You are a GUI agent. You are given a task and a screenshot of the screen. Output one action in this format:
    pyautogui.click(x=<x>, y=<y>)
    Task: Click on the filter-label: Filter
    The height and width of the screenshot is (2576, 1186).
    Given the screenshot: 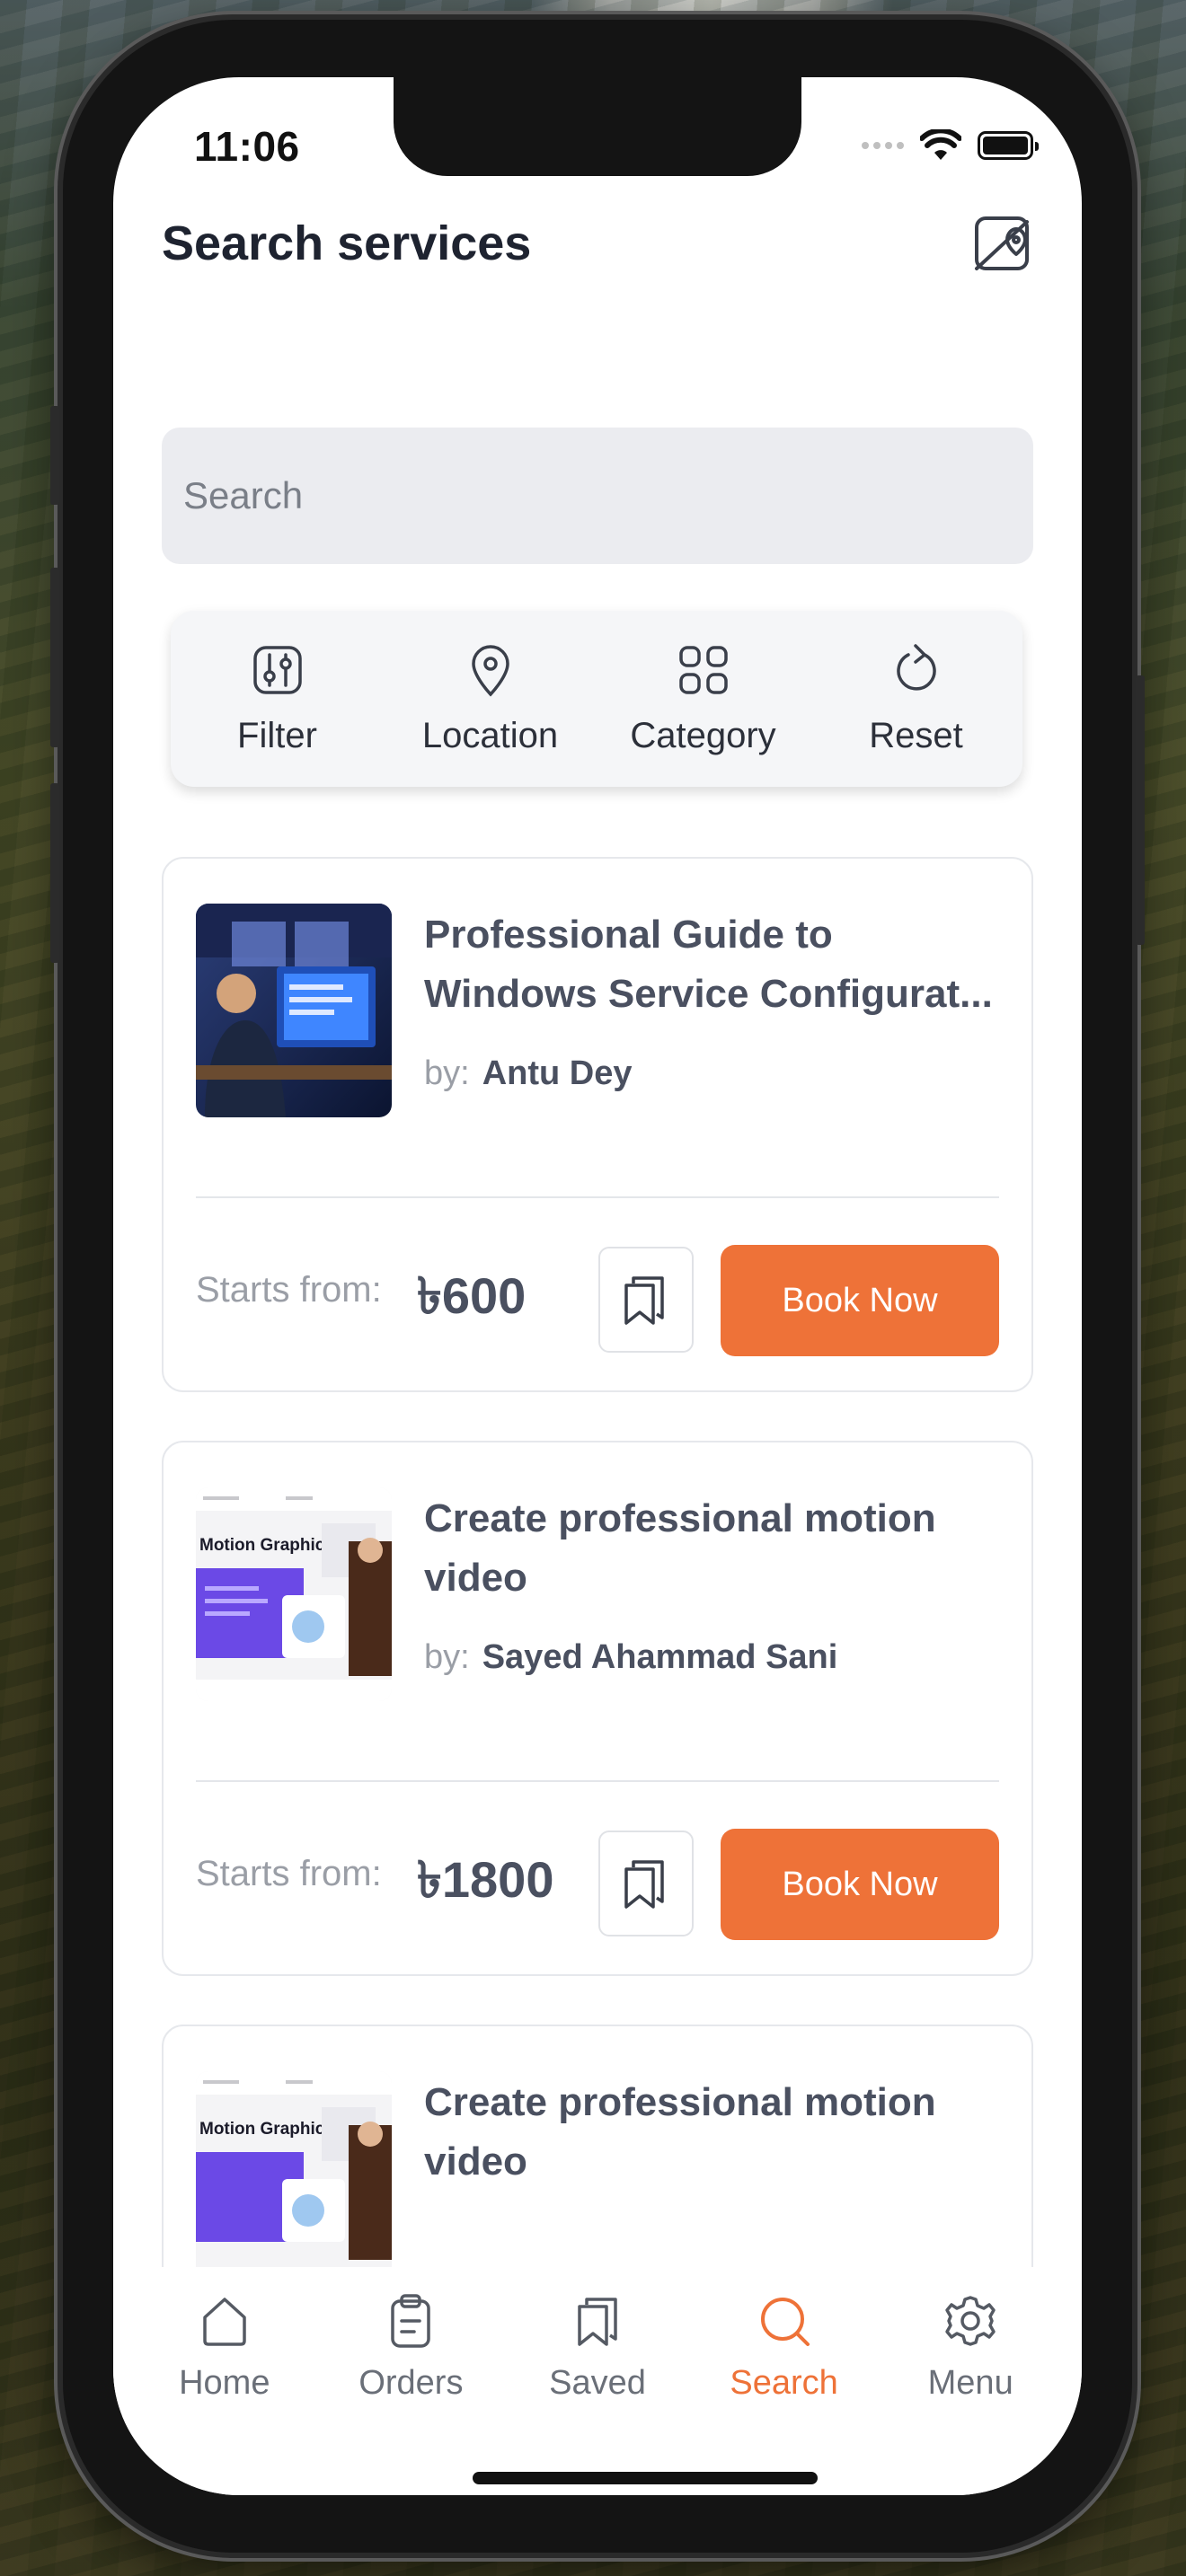 What is the action you would take?
    pyautogui.click(x=277, y=735)
    